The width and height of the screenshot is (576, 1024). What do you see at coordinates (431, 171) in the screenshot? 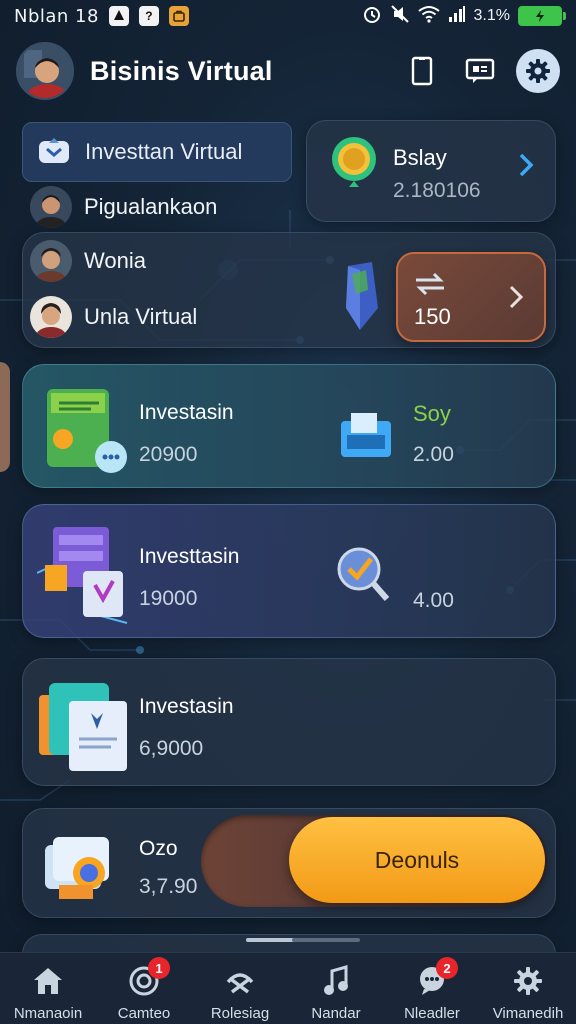
I see `balance-card: Bslay 2.180106` at bounding box center [431, 171].